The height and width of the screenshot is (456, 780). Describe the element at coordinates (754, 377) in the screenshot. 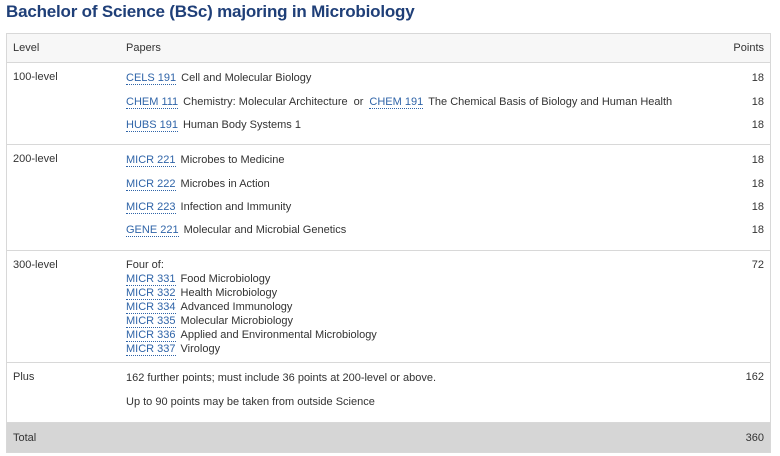

I see `section-points: 162` at that location.